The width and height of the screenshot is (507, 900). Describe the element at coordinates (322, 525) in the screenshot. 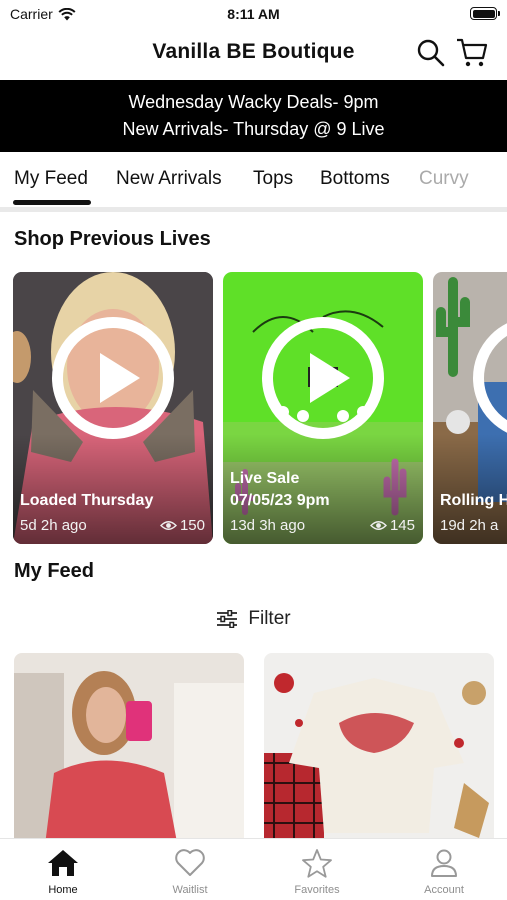

I see `live-meta: 13d 3h ago 145` at that location.